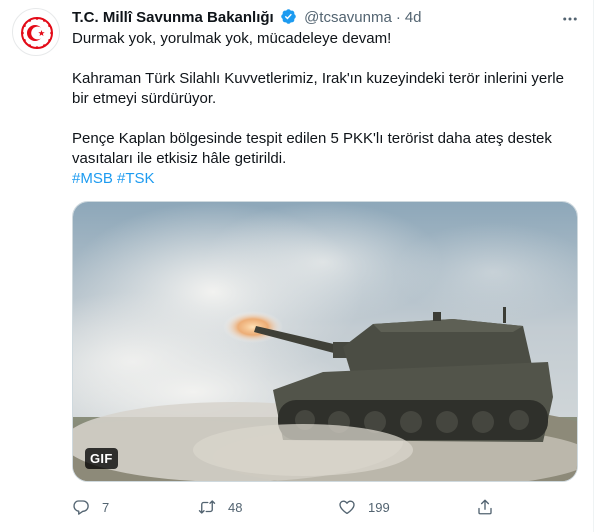 This screenshot has height=532, width=596. Describe the element at coordinates (413, 17) in the screenshot. I see `timestamp: 4d` at that location.